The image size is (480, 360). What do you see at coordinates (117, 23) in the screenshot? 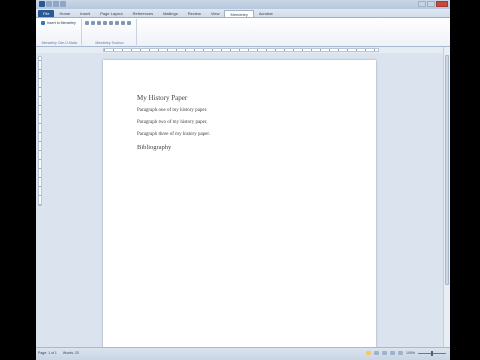
I see `refresh-icon` at bounding box center [117, 23].